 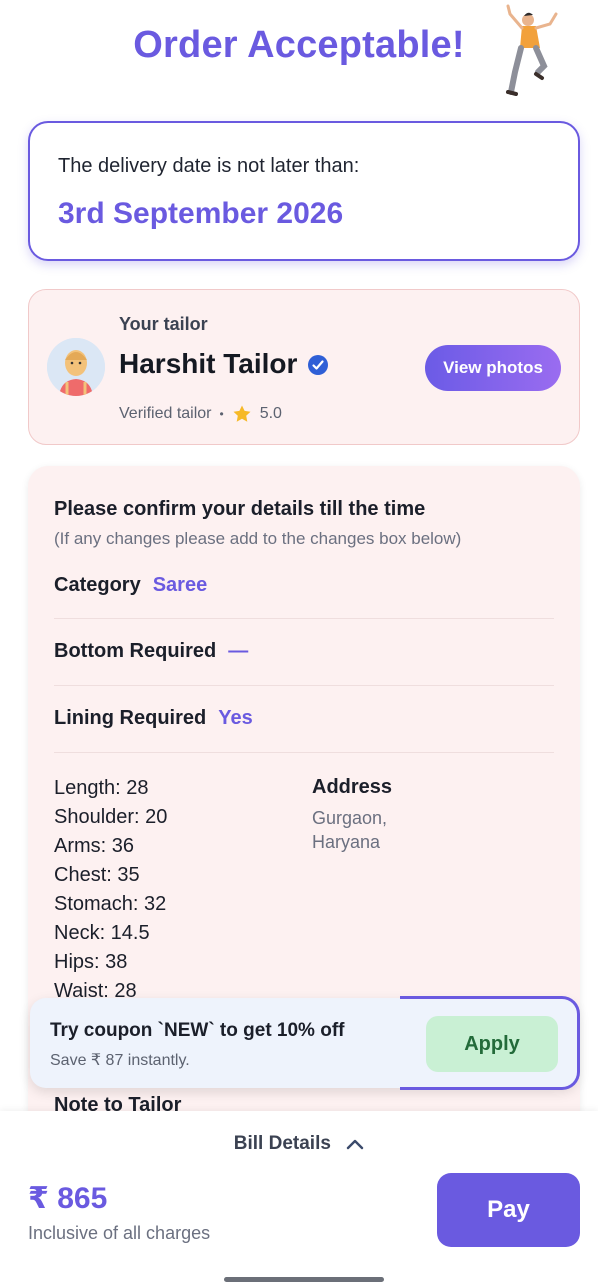 What do you see at coordinates (119, 1233) in the screenshot?
I see `inclusive-charges-text: Inclusive of all charges` at bounding box center [119, 1233].